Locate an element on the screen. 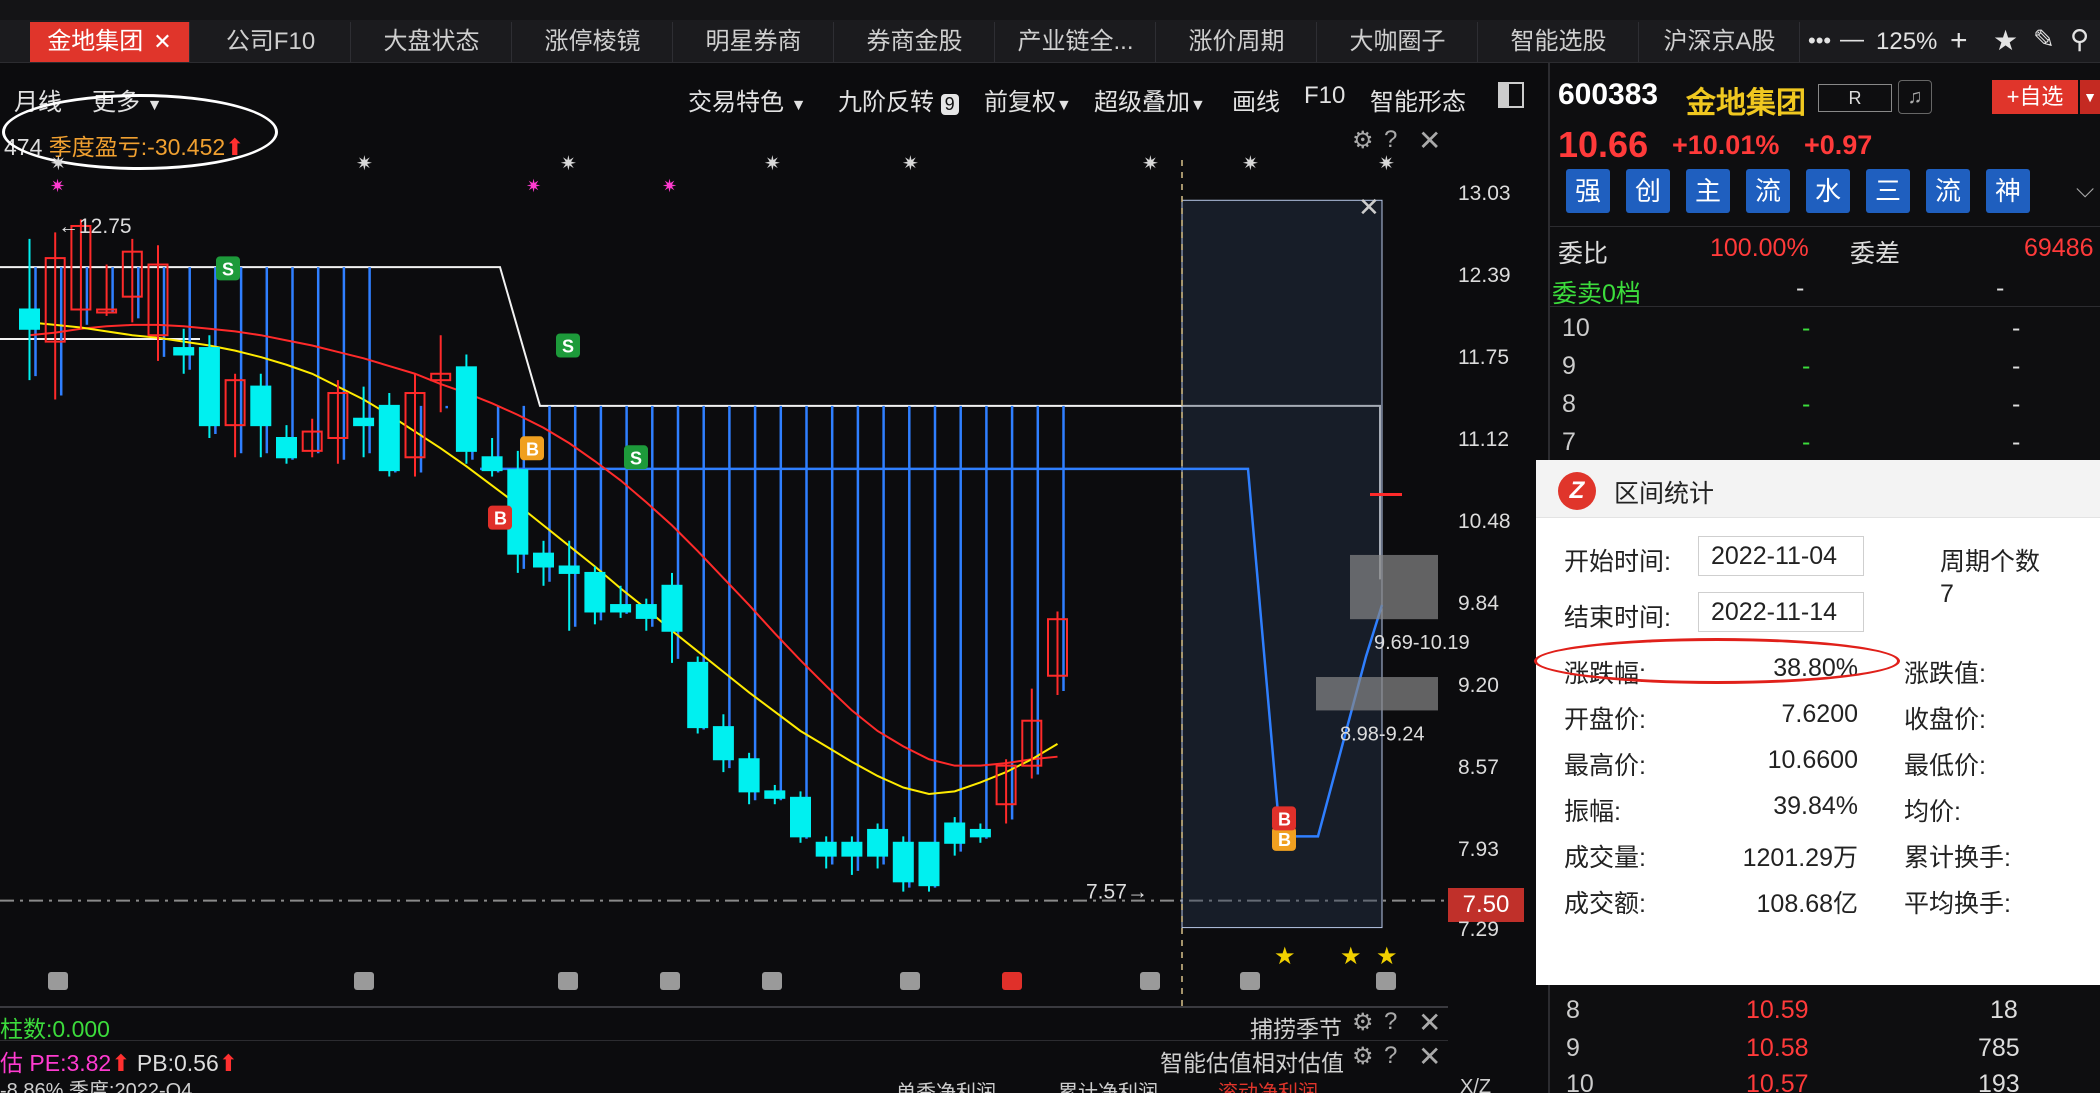 The image size is (2100, 1093). valuation-prefix: 估 is located at coordinates (11, 1063).